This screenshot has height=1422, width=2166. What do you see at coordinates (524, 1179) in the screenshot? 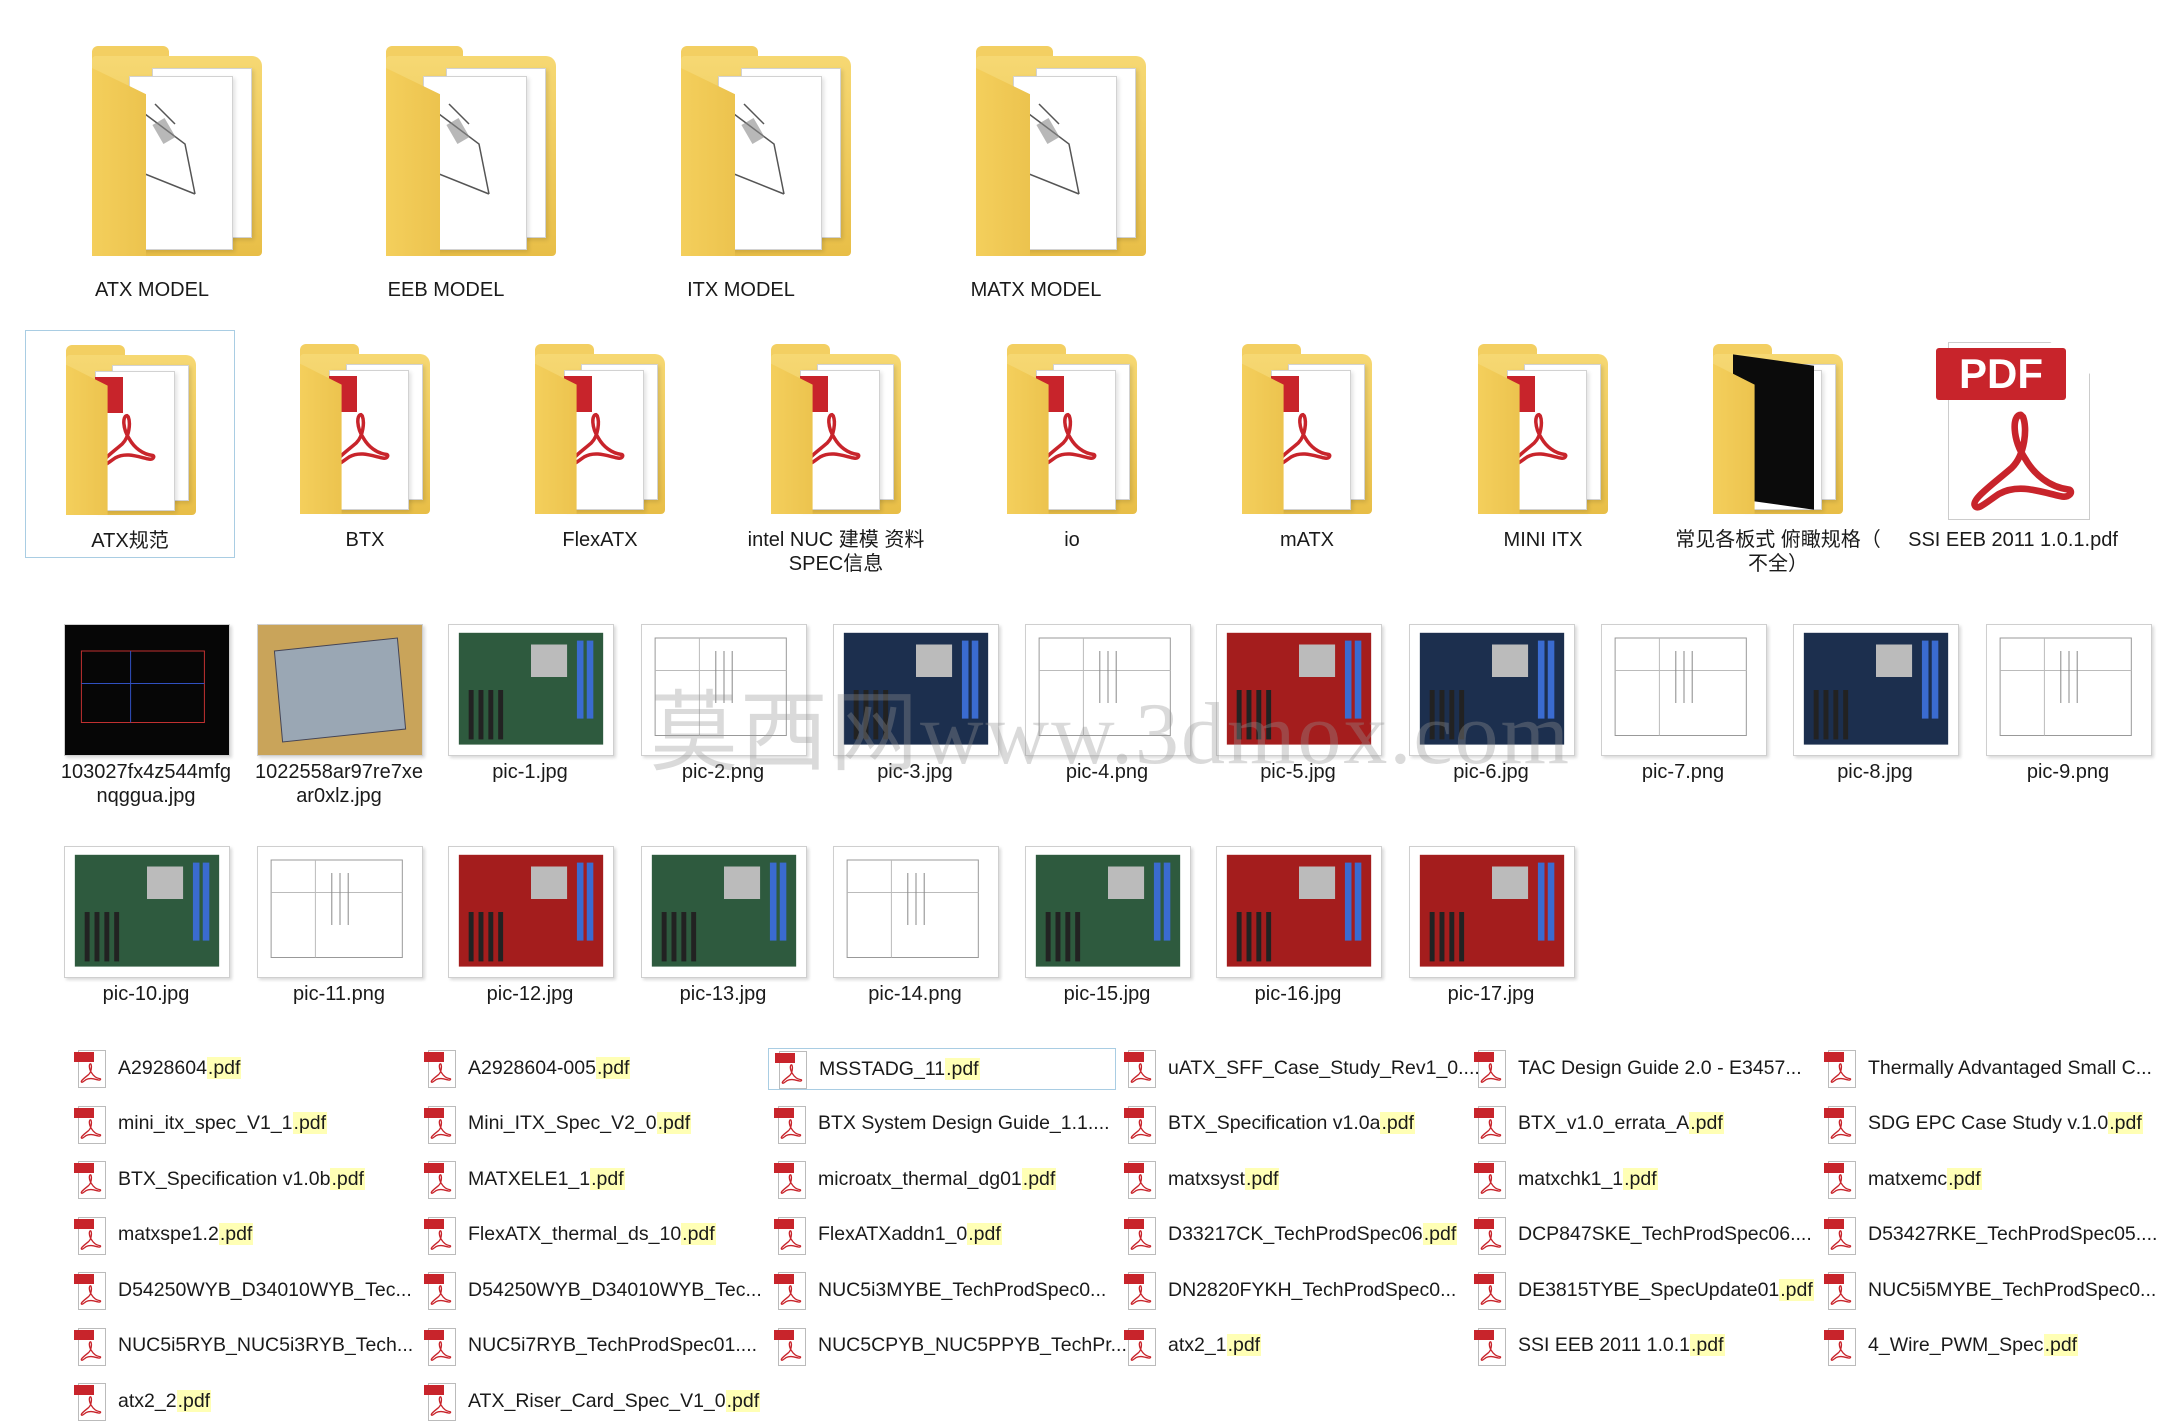
I see `pdf-list-item: MATXELE1_1.pdf` at bounding box center [524, 1179].